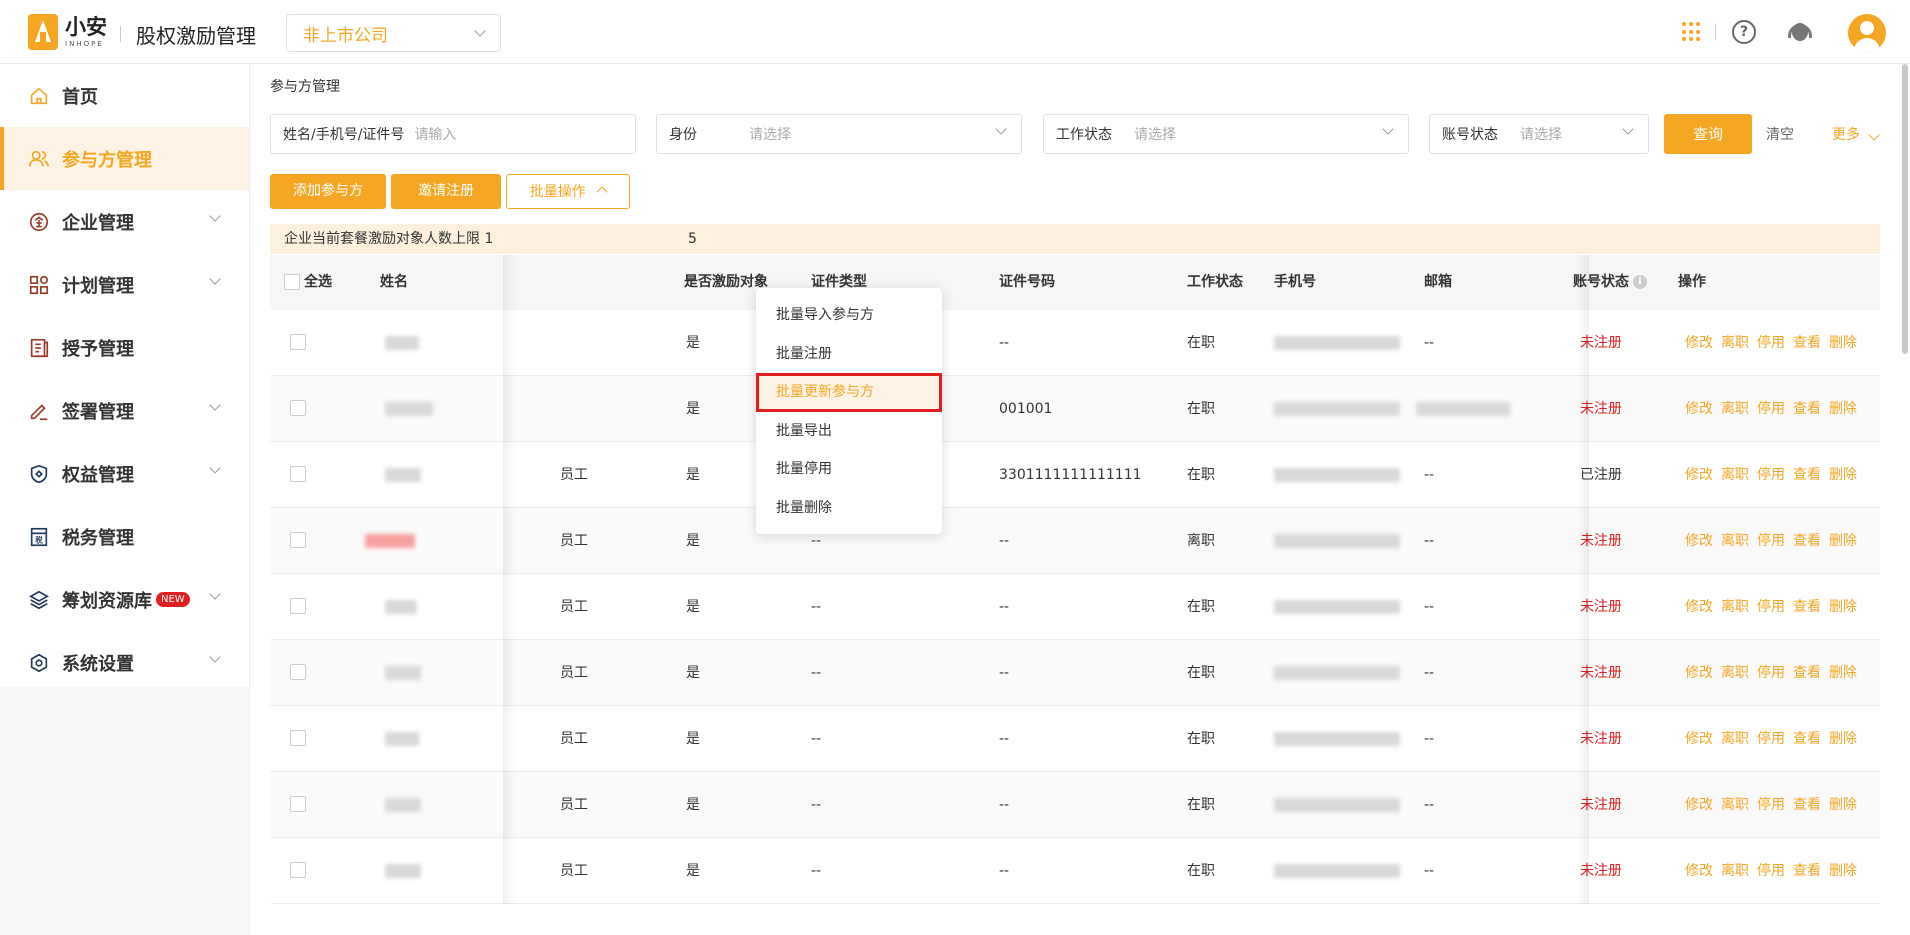  I want to click on cell-id-number: 3301111111111111, so click(1070, 475).